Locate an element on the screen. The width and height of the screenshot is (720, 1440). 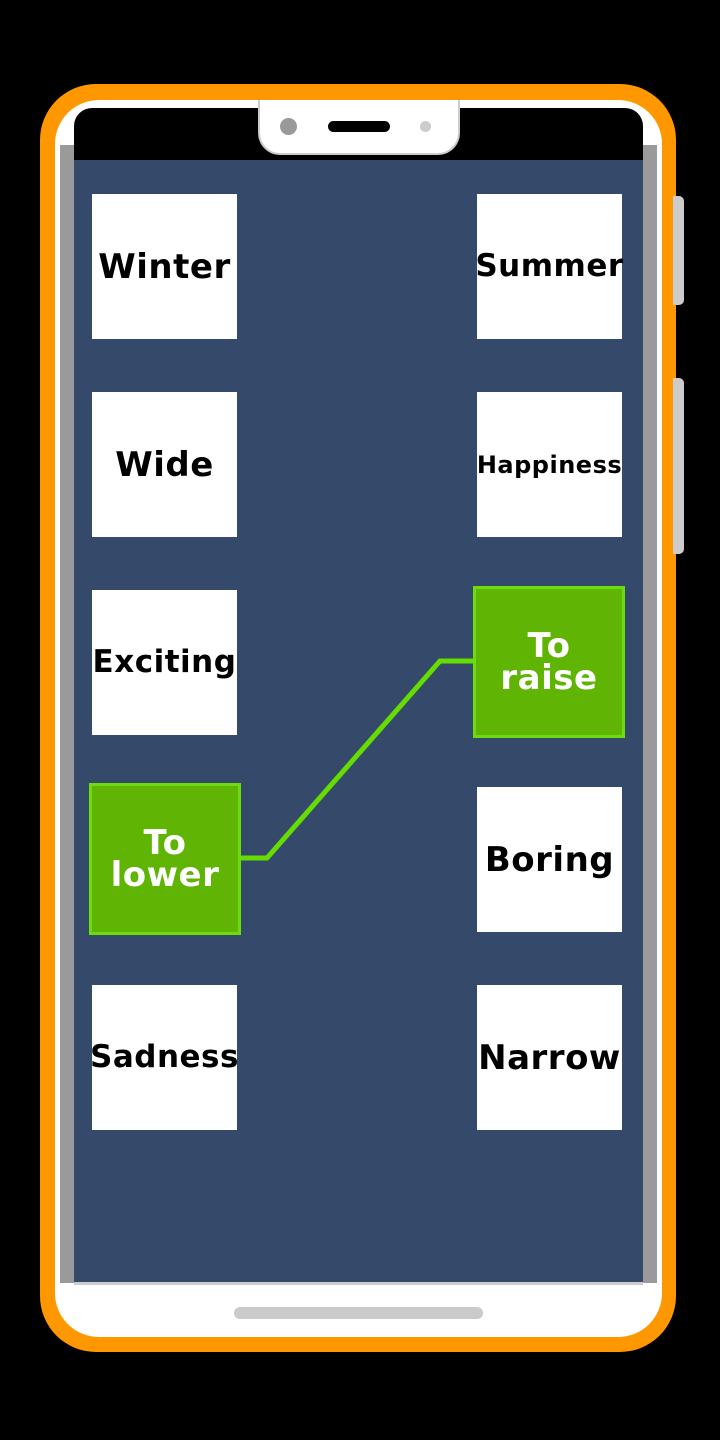
word-card-to-raise-selected: To raise is located at coordinates (549, 662).